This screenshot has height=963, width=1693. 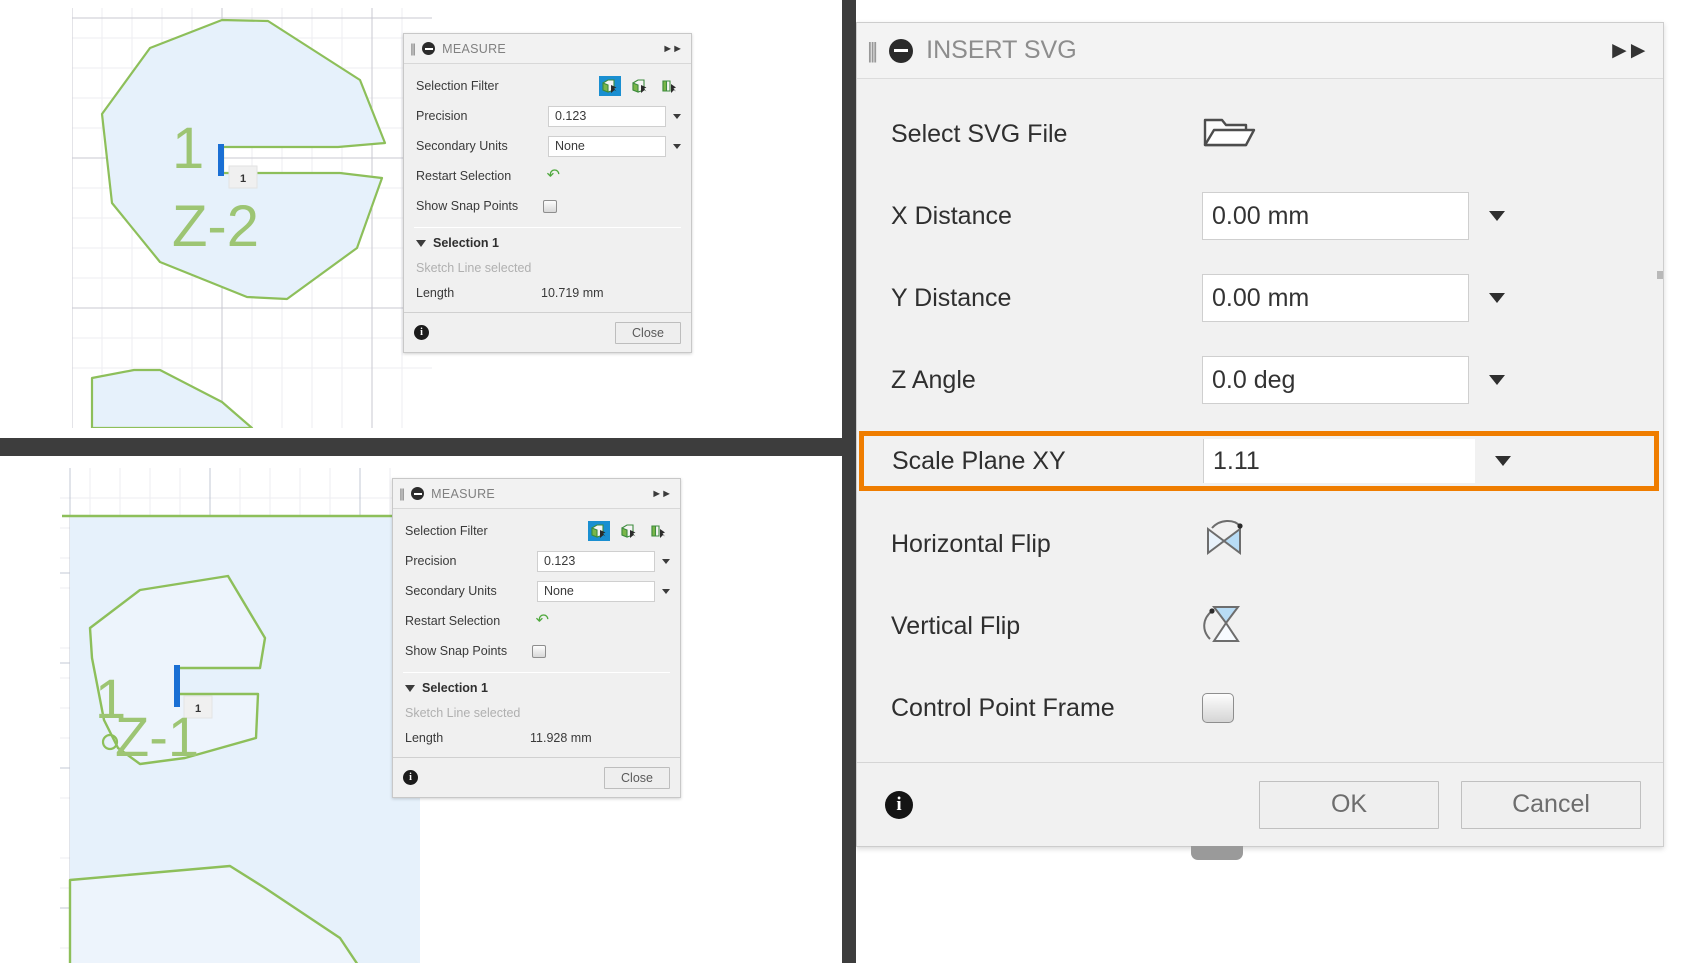 I want to click on row-show-snap-points: Show Snap Points, so click(x=536, y=651).